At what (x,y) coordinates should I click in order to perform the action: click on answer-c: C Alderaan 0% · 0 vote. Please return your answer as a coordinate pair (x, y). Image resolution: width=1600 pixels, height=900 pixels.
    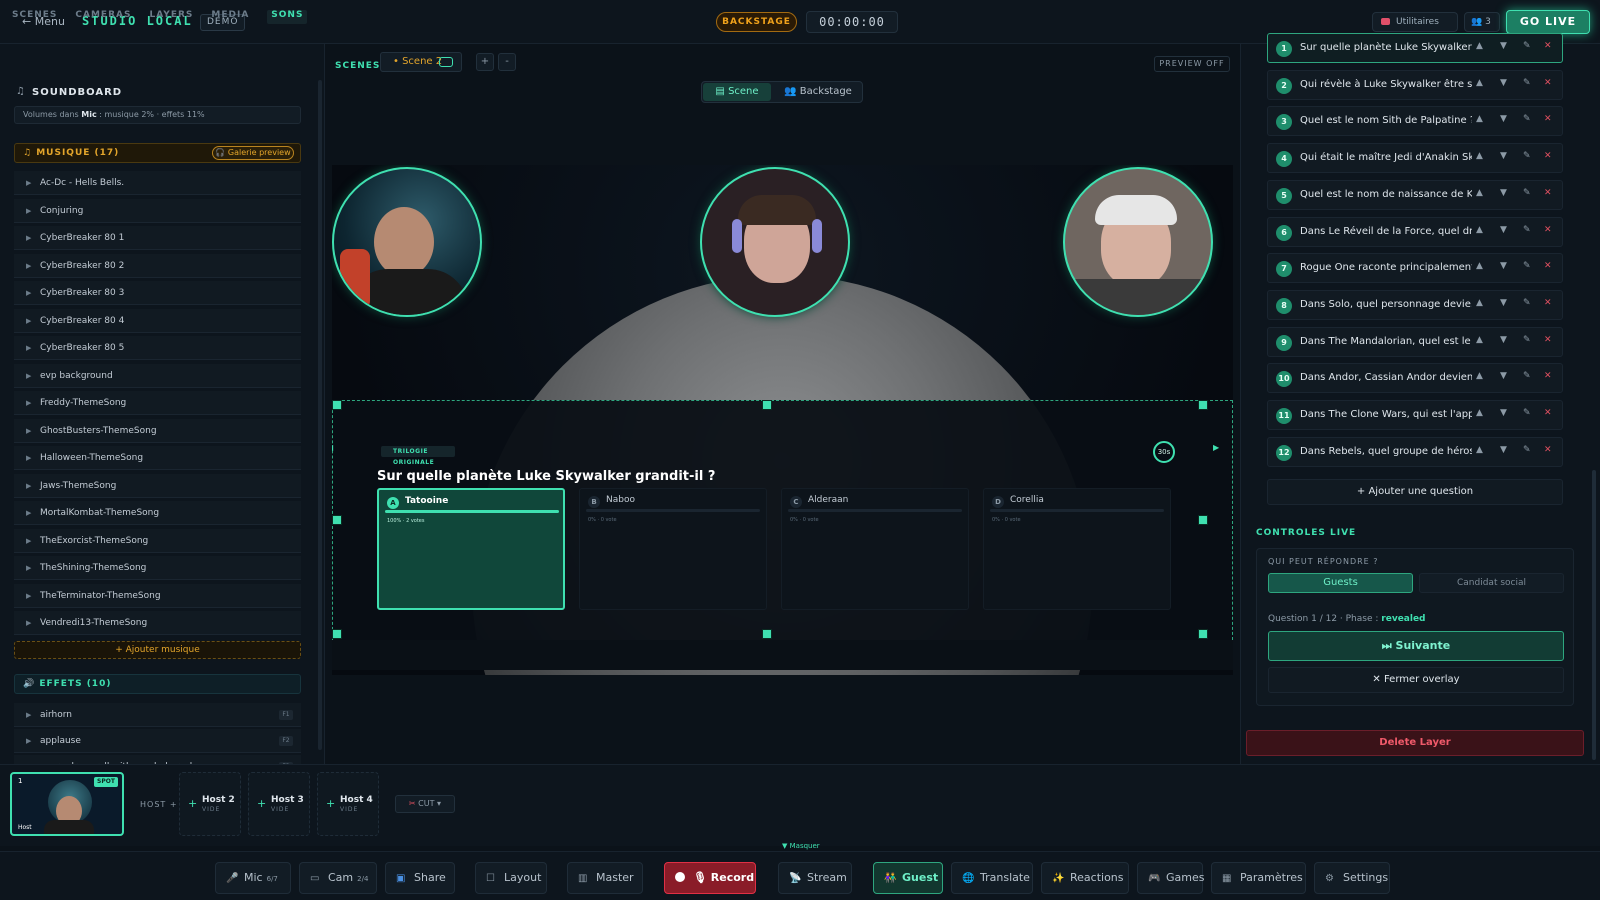
    Looking at the image, I should click on (875, 549).